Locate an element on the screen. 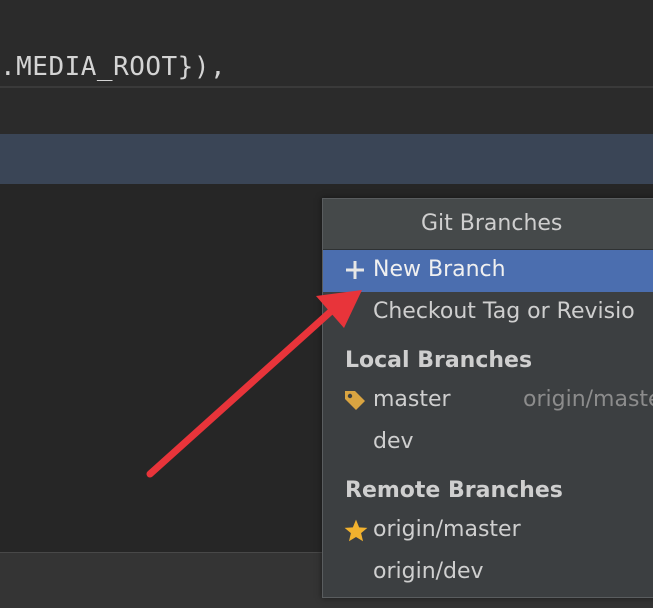 The width and height of the screenshot is (653, 608). local-branch-master: master origin/maste is located at coordinates (488, 401).